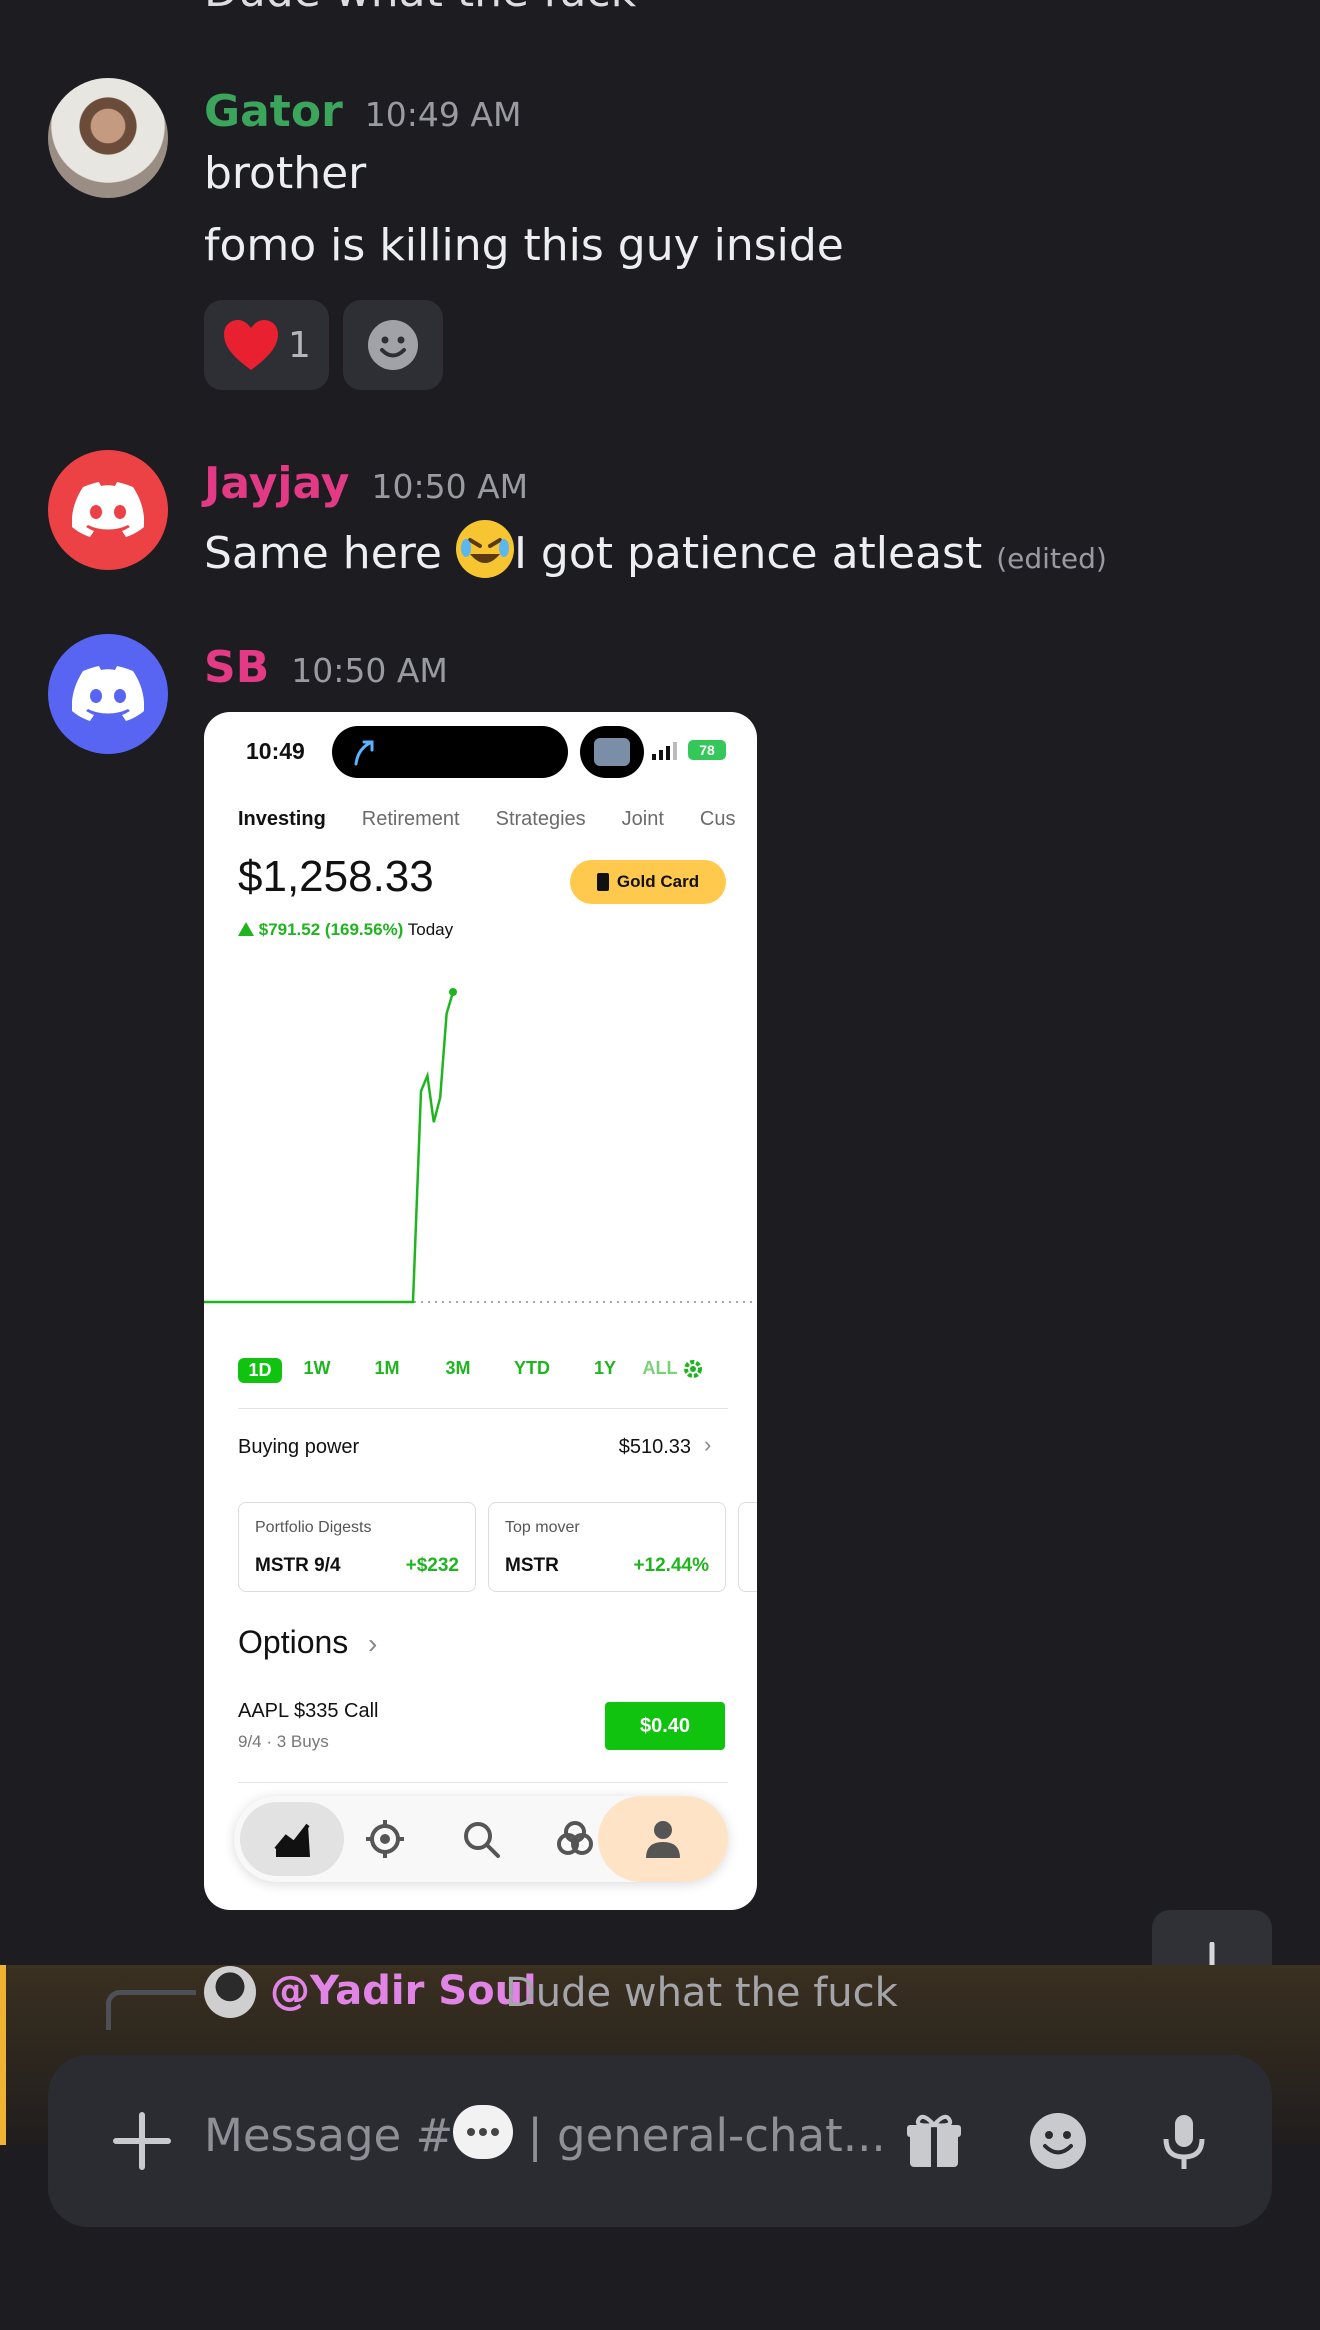  Describe the element at coordinates (602, 882) in the screenshot. I see `card-icon` at that location.